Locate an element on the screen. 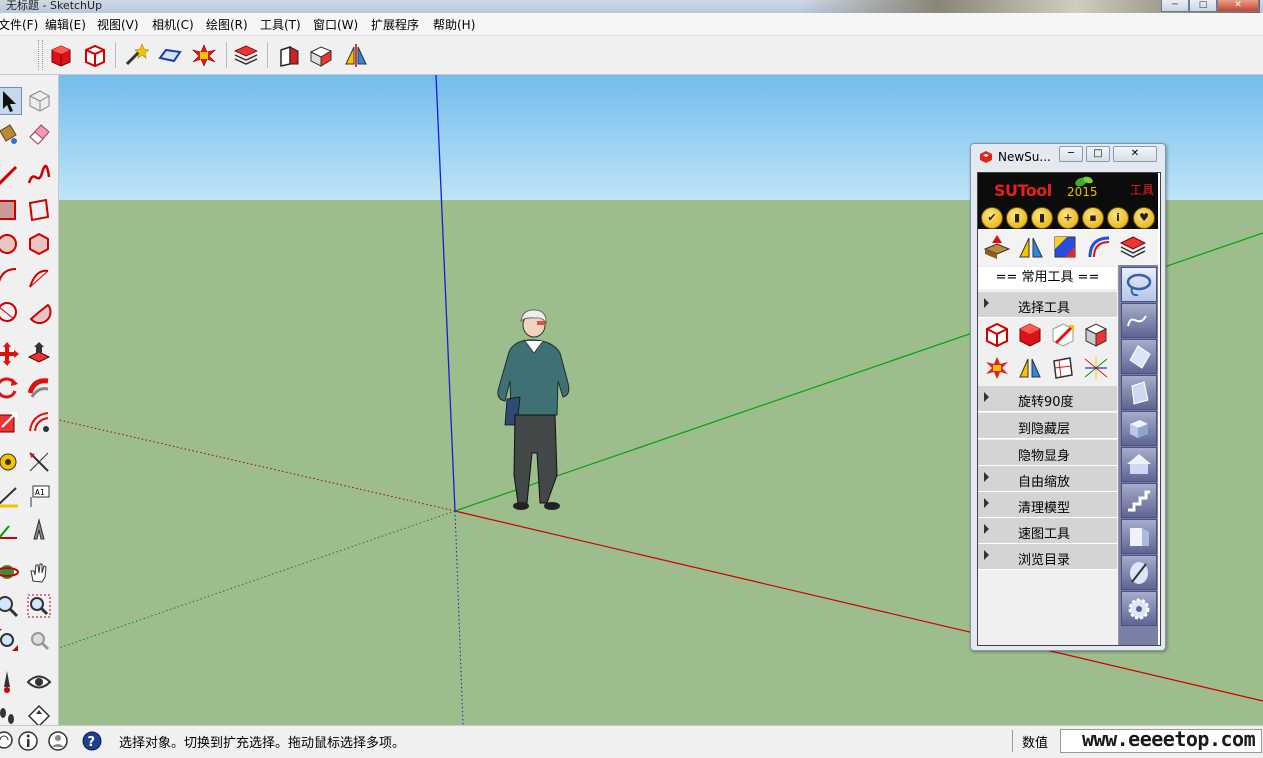  category-select-tools: 选择工具 is located at coordinates (1047, 305).